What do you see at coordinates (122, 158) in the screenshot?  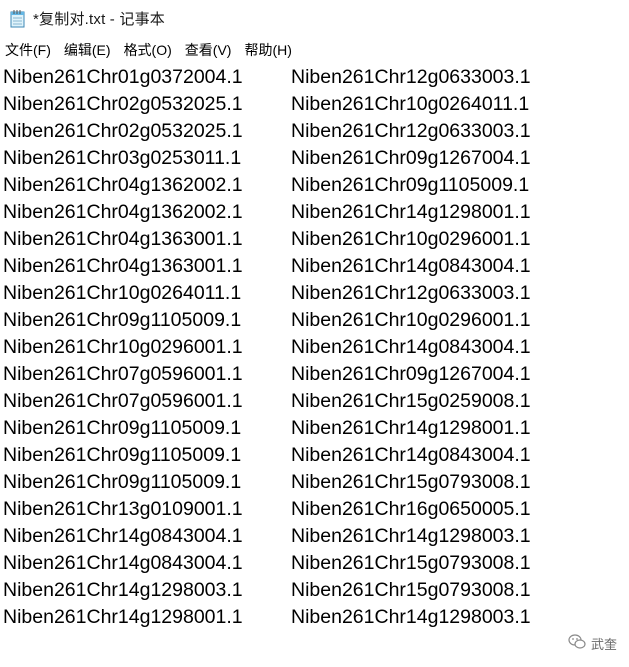 I see `gene-id-left: Niben261Chr03g0253011.1` at bounding box center [122, 158].